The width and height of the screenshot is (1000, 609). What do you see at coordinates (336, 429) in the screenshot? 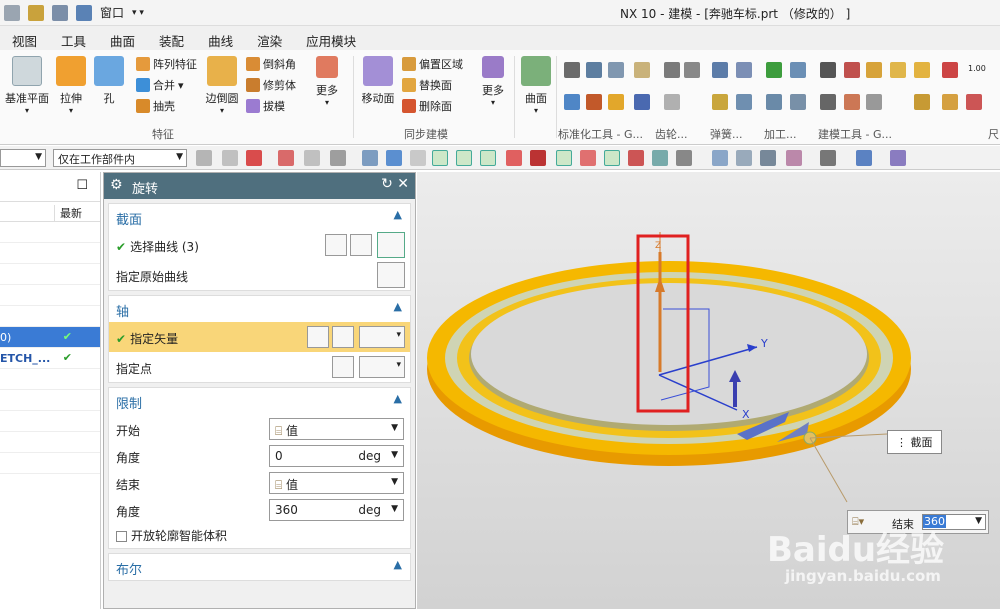
I see `start-type-select: ⌸ 值 ▼` at bounding box center [336, 429].